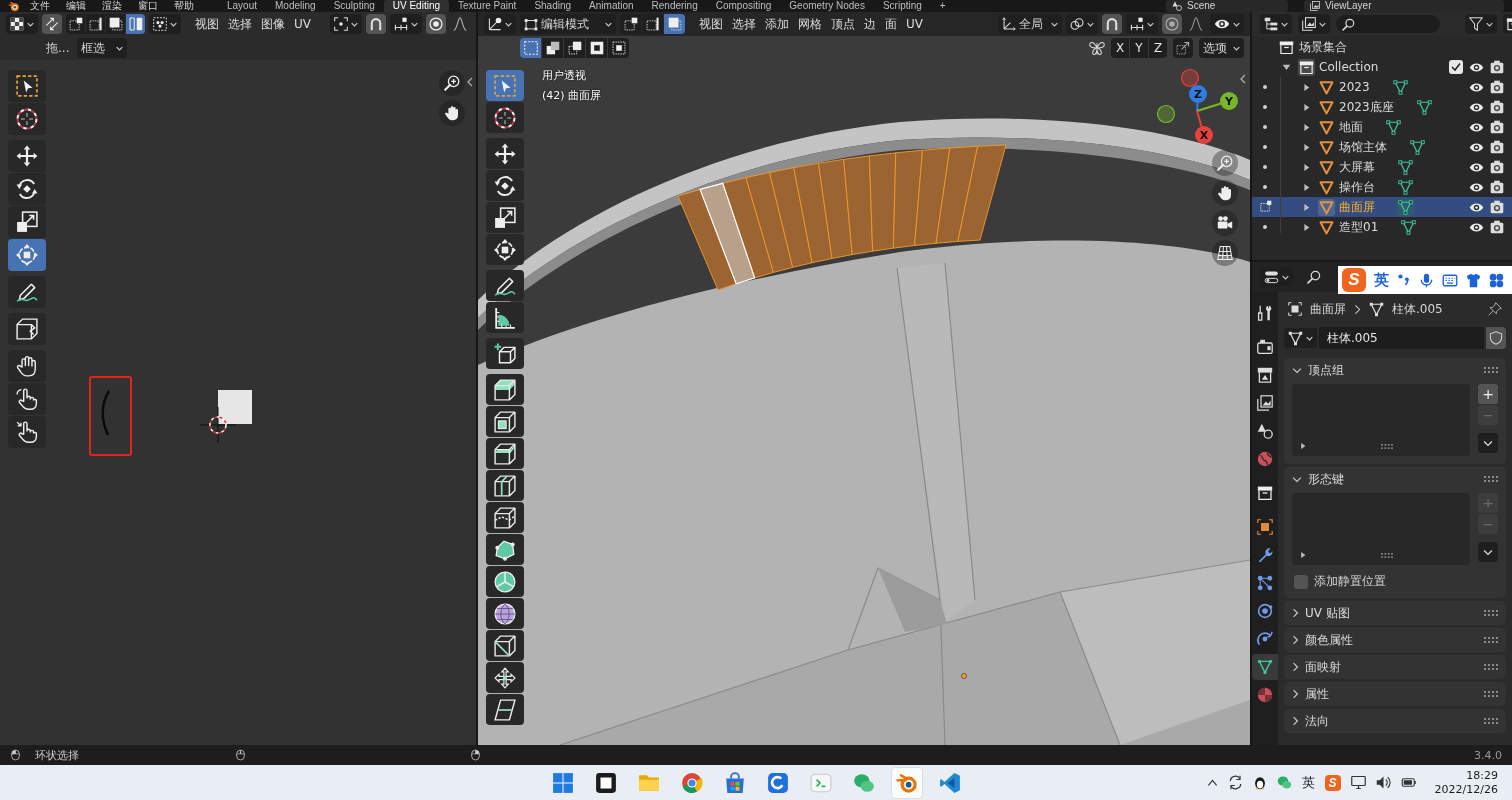 The image size is (1512, 800). Describe the element at coordinates (1366, 107) in the screenshot. I see `outliner-item: 2023底座` at that location.